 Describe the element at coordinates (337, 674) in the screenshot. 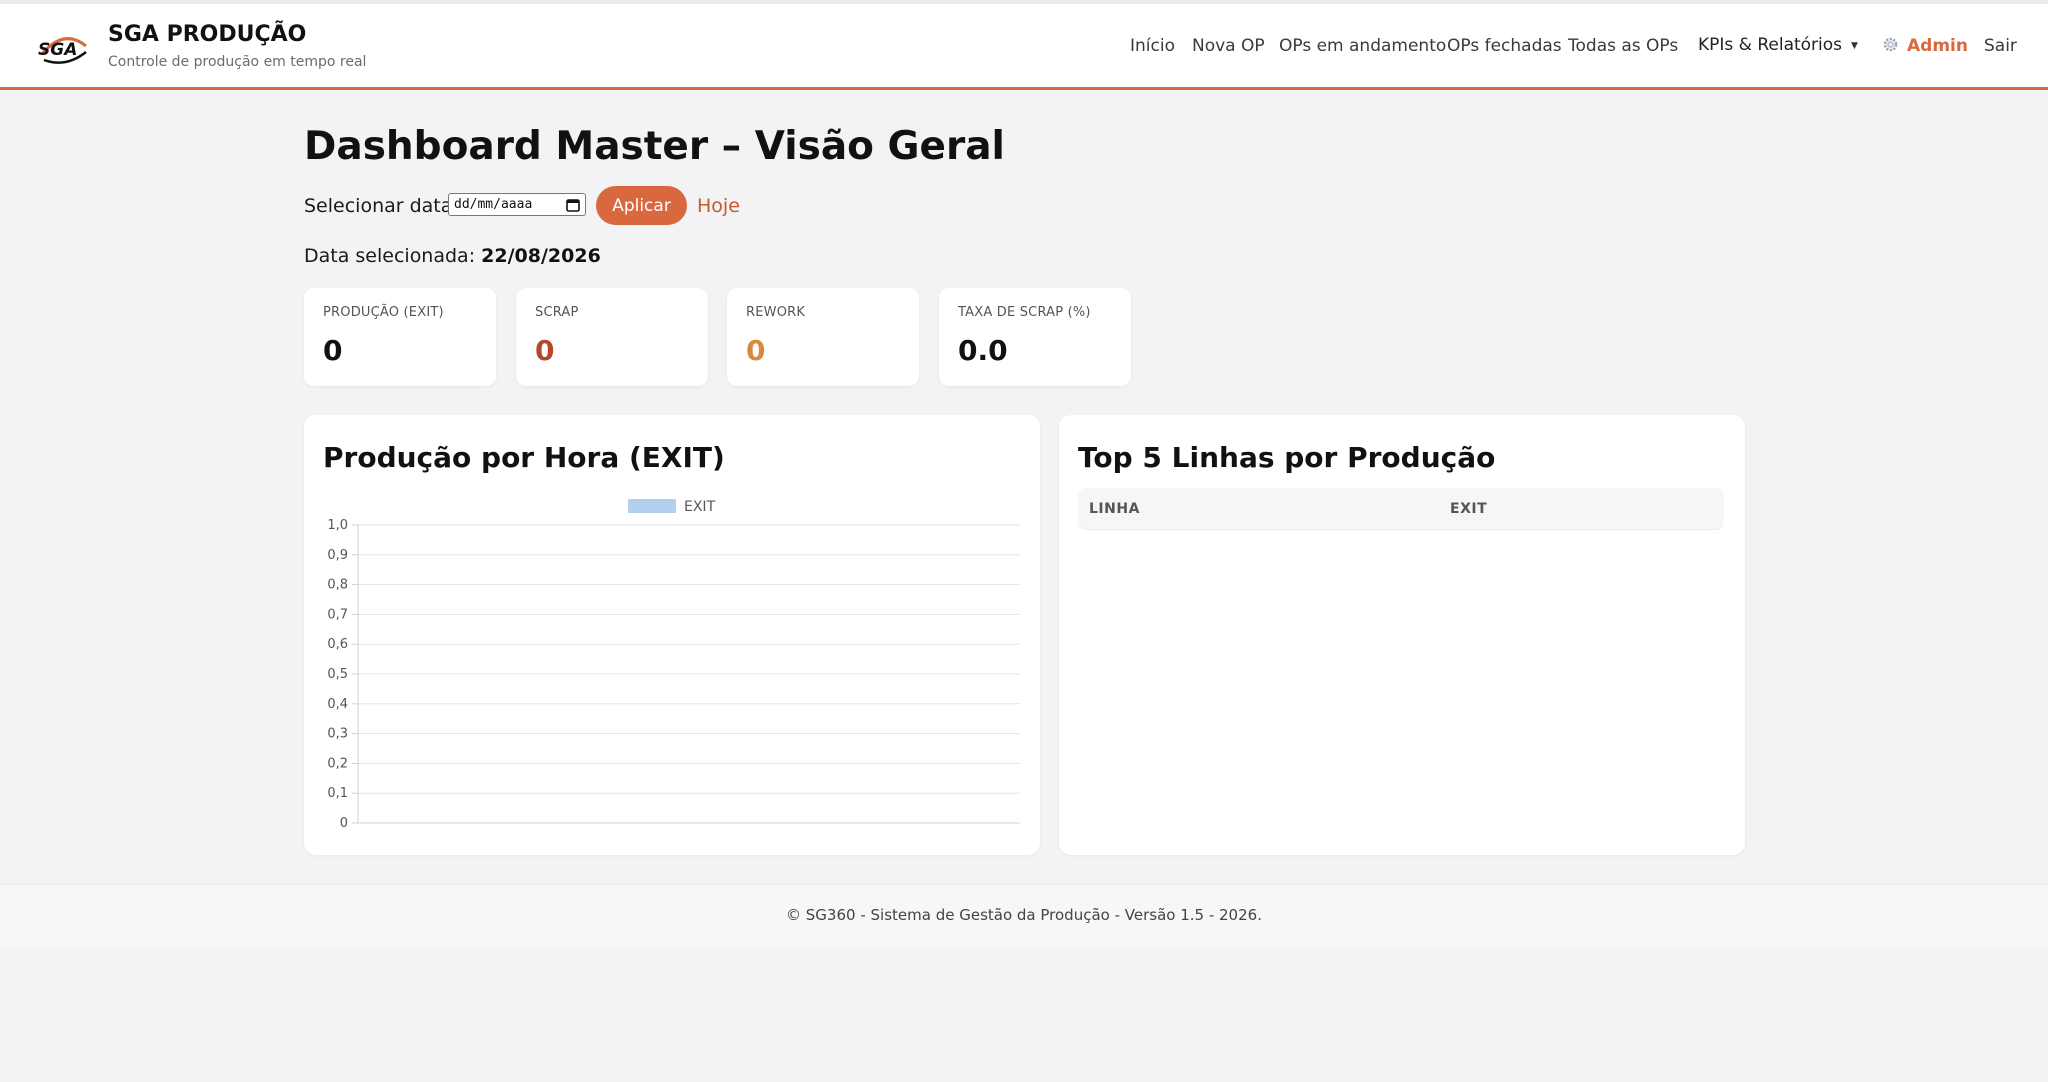

I see `y-tick-label: 0,5` at that location.